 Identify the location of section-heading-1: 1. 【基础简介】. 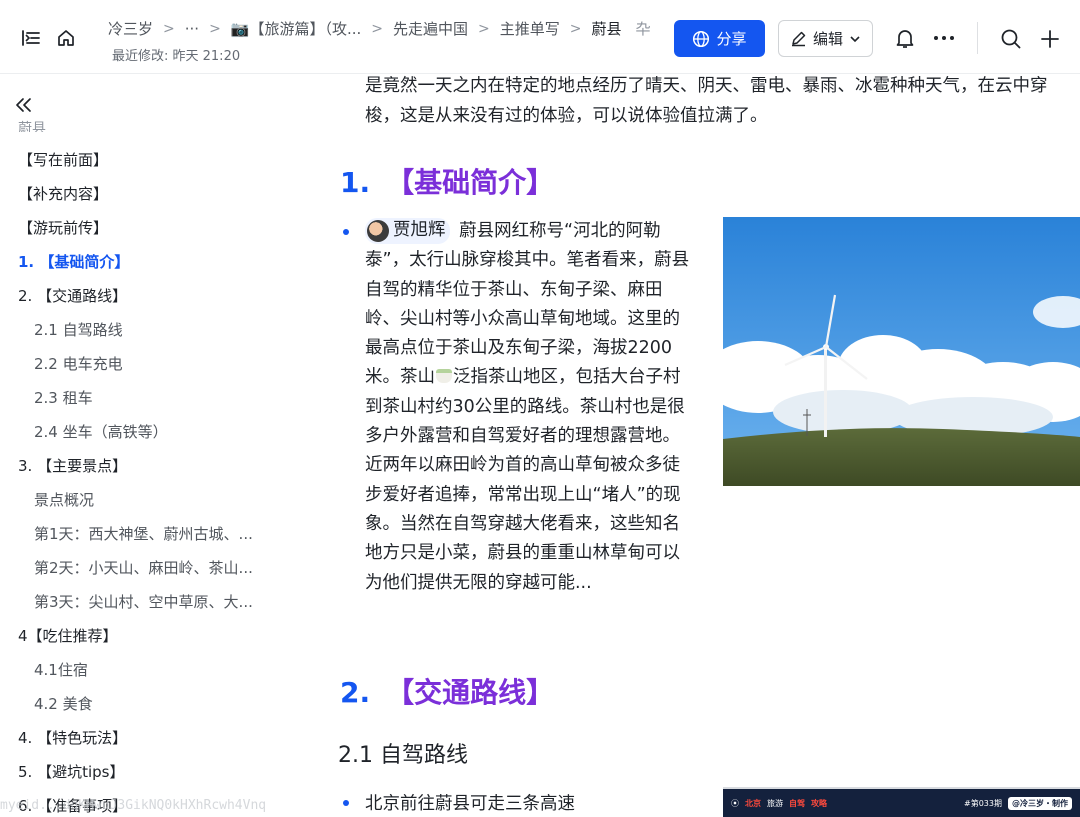
(447, 181).